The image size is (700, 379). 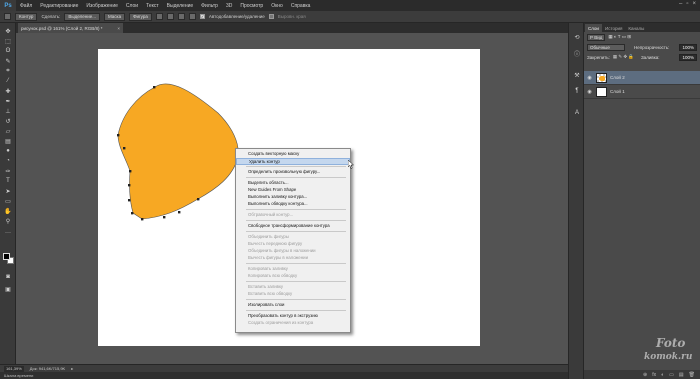 What do you see at coordinates (619, 37) in the screenshot?
I see `filter-icons: ▦ ◐ T ▭ ⊞` at bounding box center [619, 37].